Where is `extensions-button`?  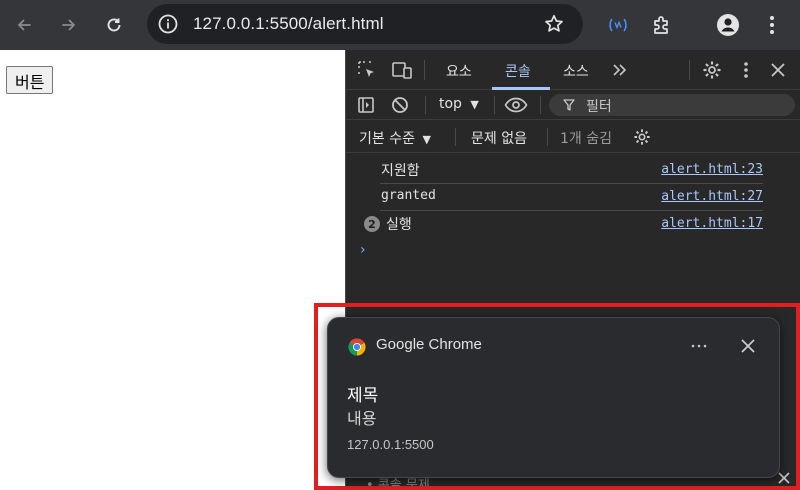 extensions-button is located at coordinates (662, 25).